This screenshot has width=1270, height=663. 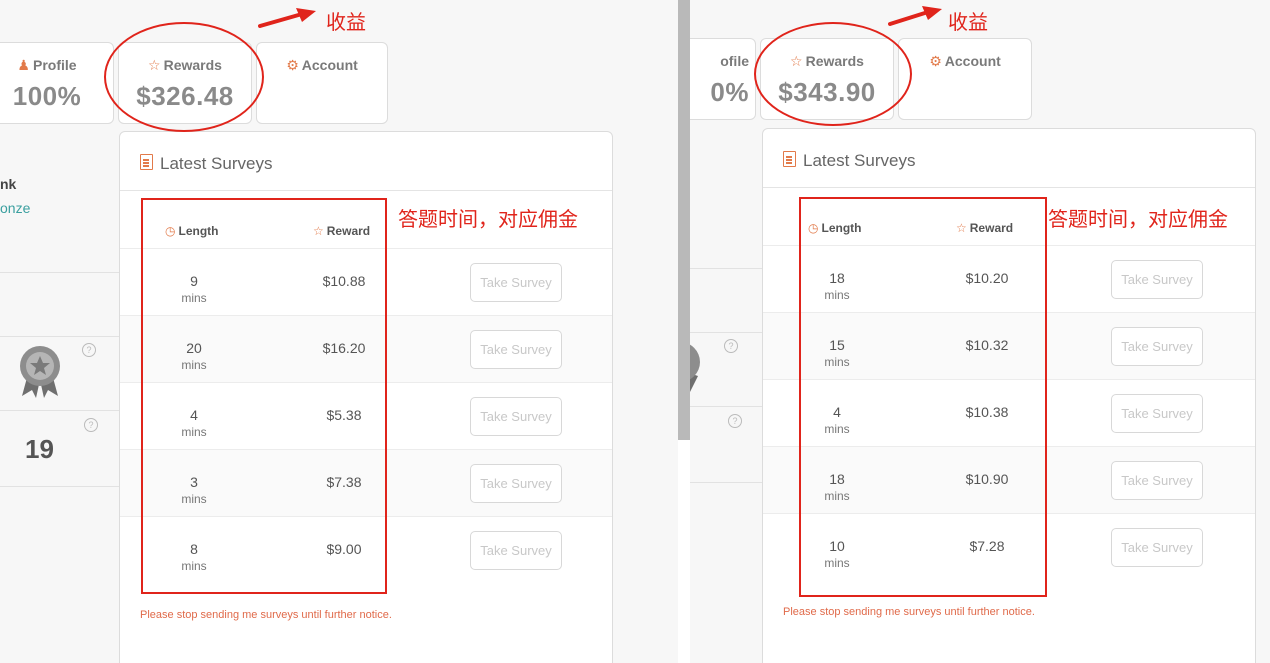 What do you see at coordinates (734, 61) in the screenshot?
I see `profile-tab-label: ofile` at bounding box center [734, 61].